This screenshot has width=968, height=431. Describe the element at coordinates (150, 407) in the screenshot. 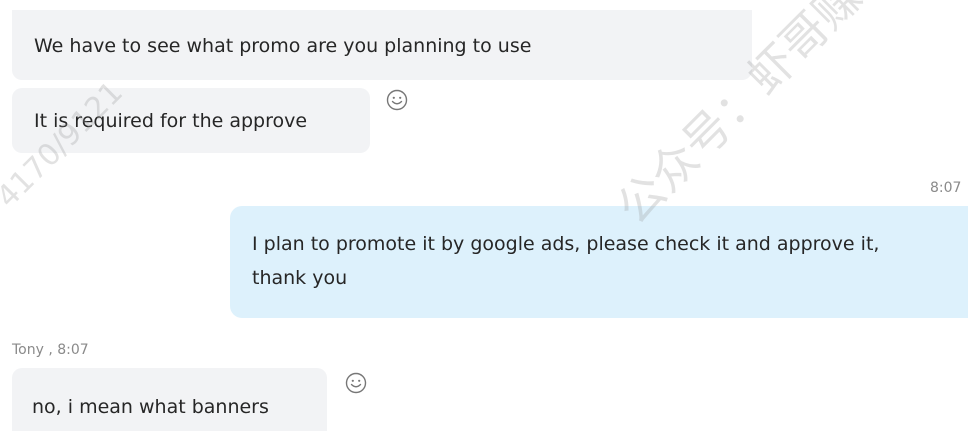

I see `message-text: no, i mean what banners` at that location.